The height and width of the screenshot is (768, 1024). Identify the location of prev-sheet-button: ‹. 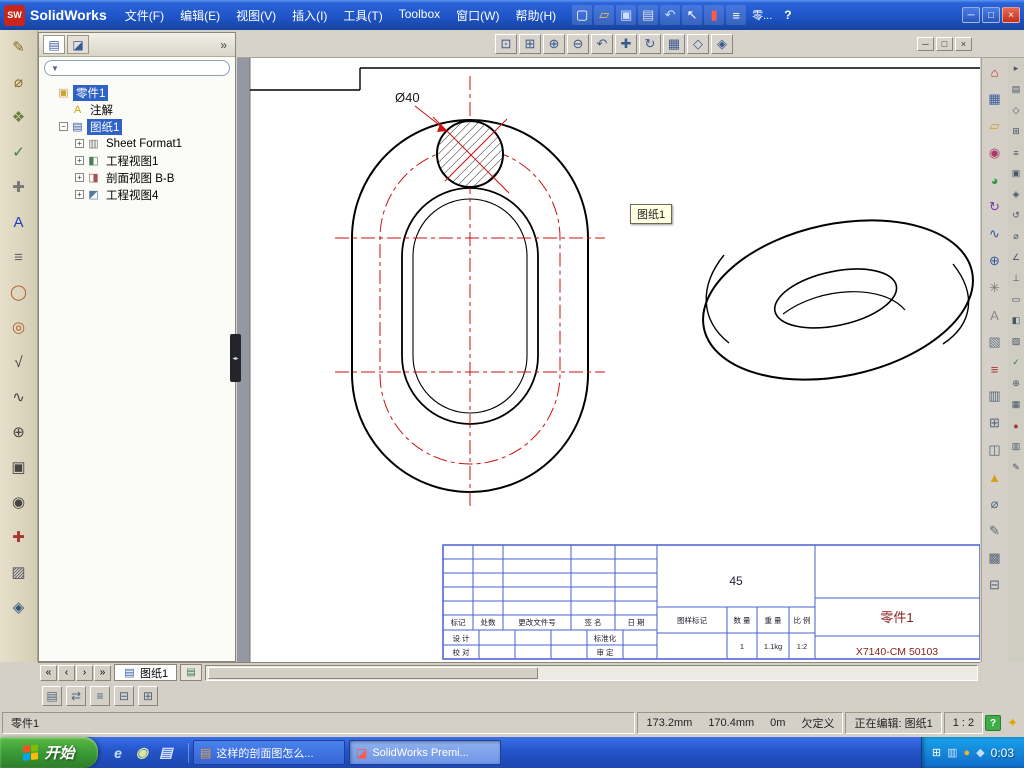
(66, 672).